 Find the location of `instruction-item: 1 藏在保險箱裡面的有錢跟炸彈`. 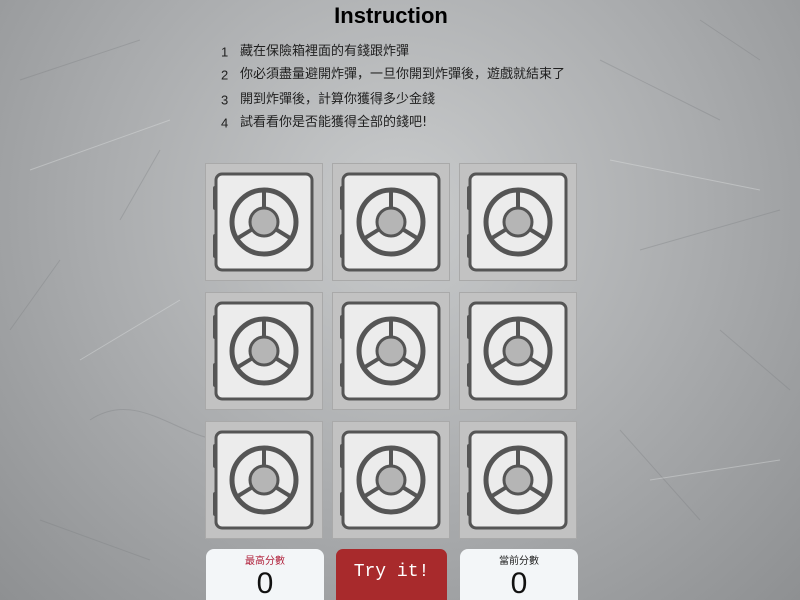

instruction-item: 1 藏在保險箱裡面的有錢跟炸彈 is located at coordinates (398, 51).